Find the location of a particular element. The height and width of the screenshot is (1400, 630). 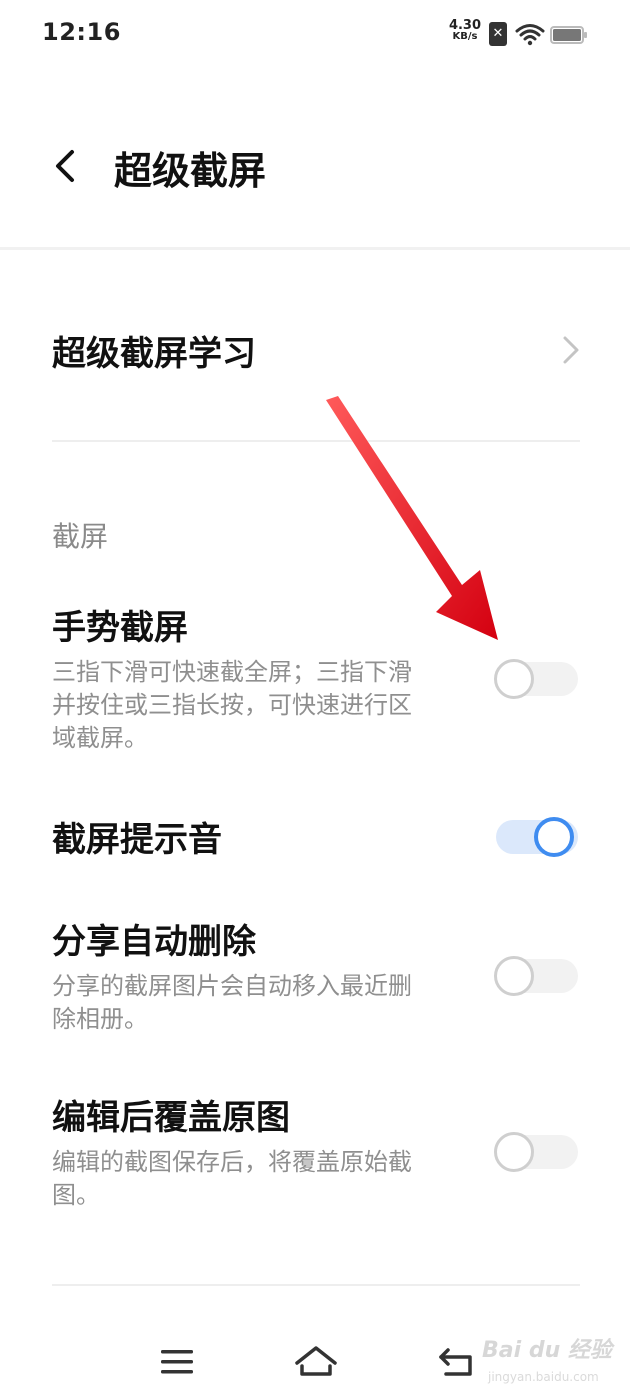

chevron-left-icon is located at coordinates (65, 166).